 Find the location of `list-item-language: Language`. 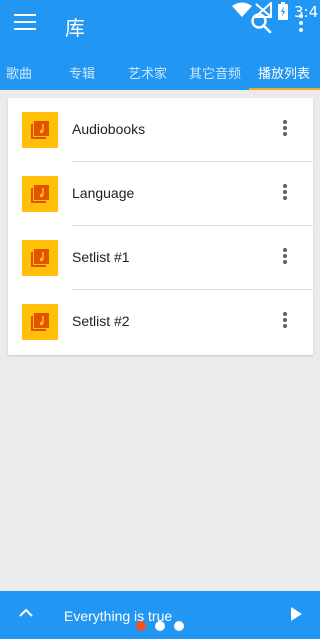

list-item-language: Language is located at coordinates (160, 194).